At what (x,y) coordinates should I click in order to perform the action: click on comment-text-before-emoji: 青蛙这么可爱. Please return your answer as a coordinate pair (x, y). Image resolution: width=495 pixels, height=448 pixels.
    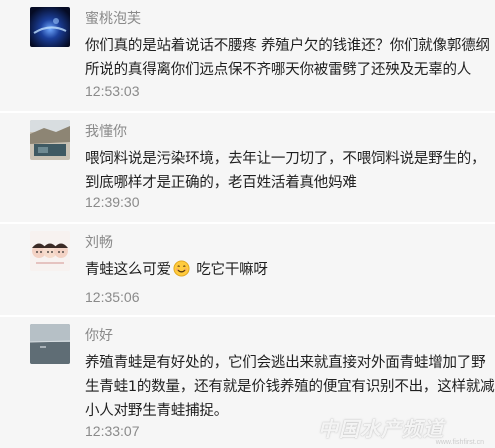
    Looking at the image, I should click on (128, 270).